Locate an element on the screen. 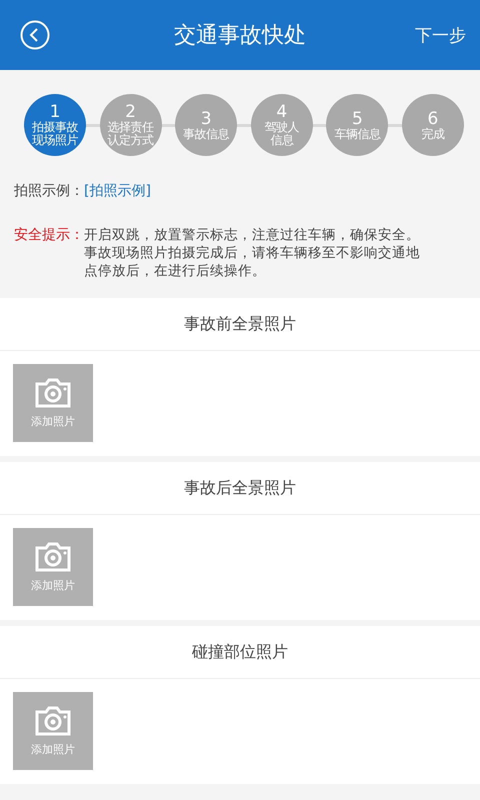 Image resolution: width=480 pixels, height=800 pixels. section-title: 事故后全景照片 is located at coordinates (240, 488).